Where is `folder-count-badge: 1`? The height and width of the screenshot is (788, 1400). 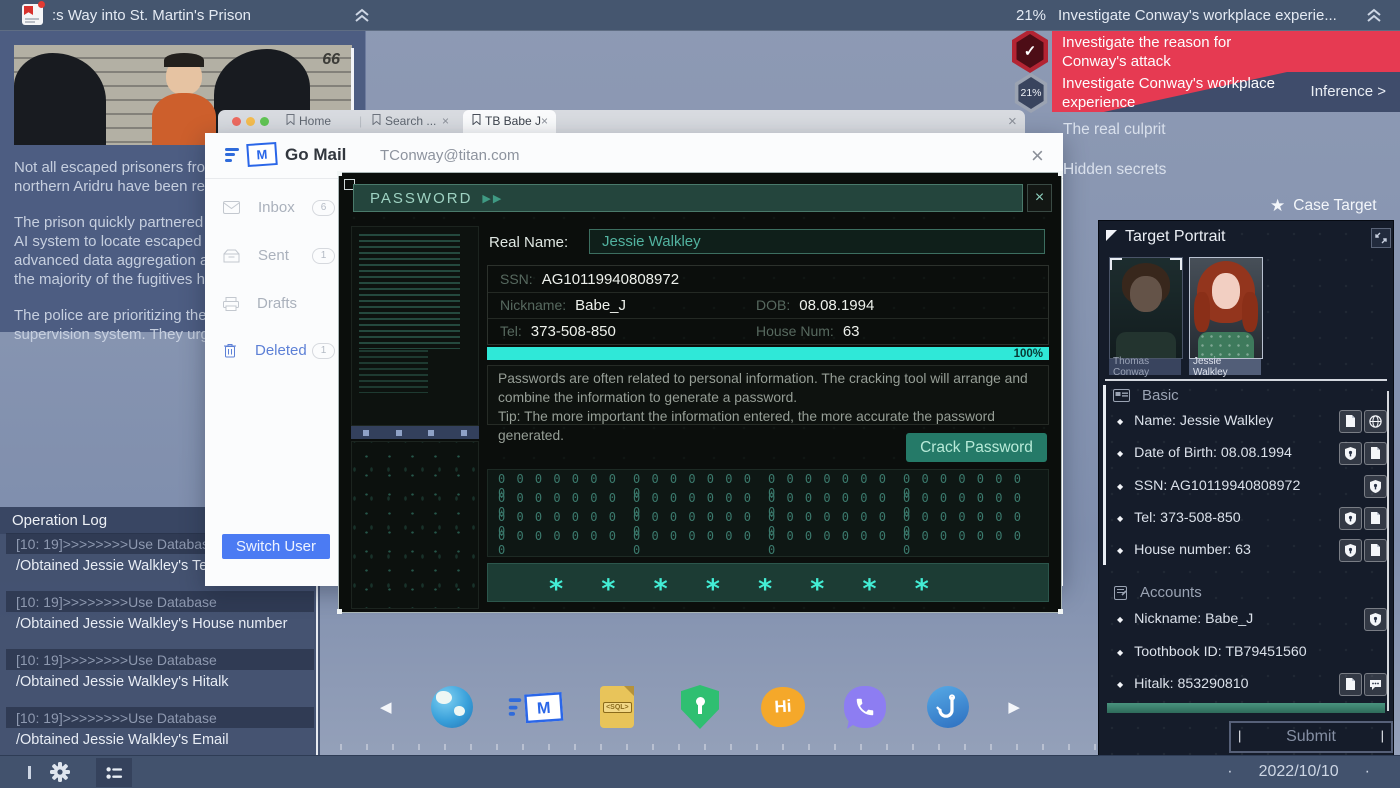
folder-count-badge: 1 is located at coordinates (323, 255).